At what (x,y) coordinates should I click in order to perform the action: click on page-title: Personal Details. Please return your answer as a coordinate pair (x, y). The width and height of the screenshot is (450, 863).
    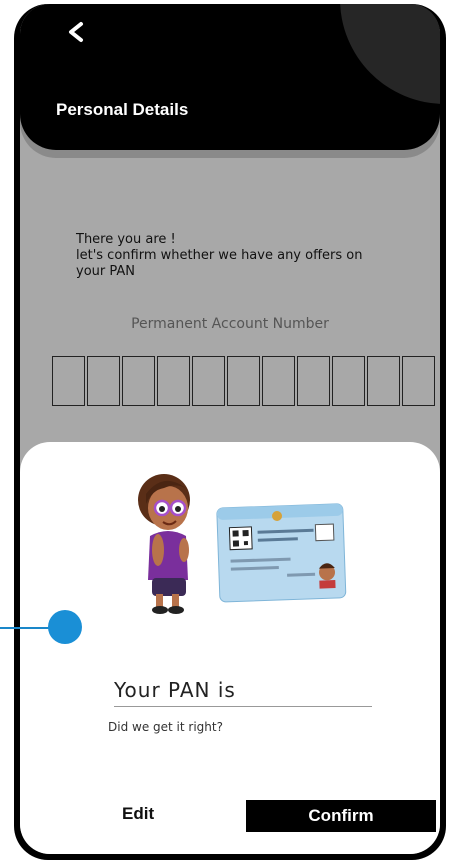
    Looking at the image, I should click on (122, 109).